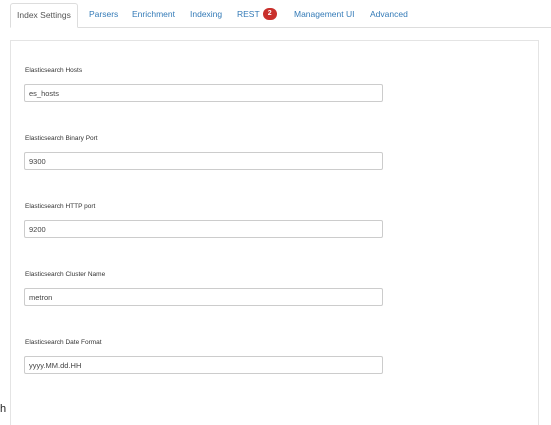  What do you see at coordinates (269, 13) in the screenshot?
I see `rest-count-badge: 2` at bounding box center [269, 13].